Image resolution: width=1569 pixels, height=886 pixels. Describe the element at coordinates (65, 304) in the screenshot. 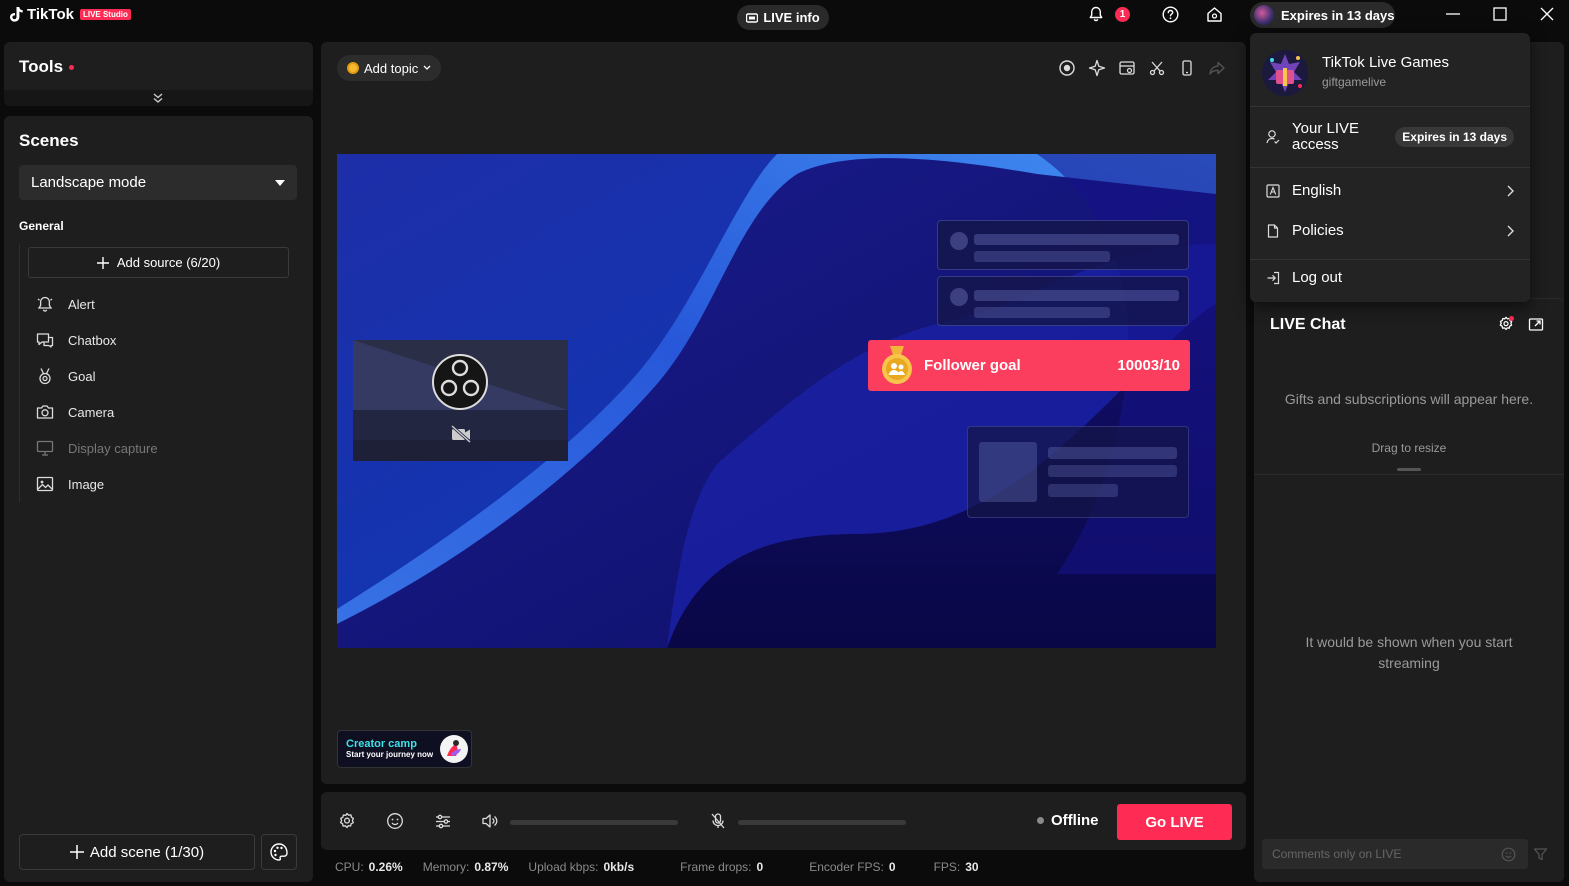

I see `source-item-alert: Alert` at that location.